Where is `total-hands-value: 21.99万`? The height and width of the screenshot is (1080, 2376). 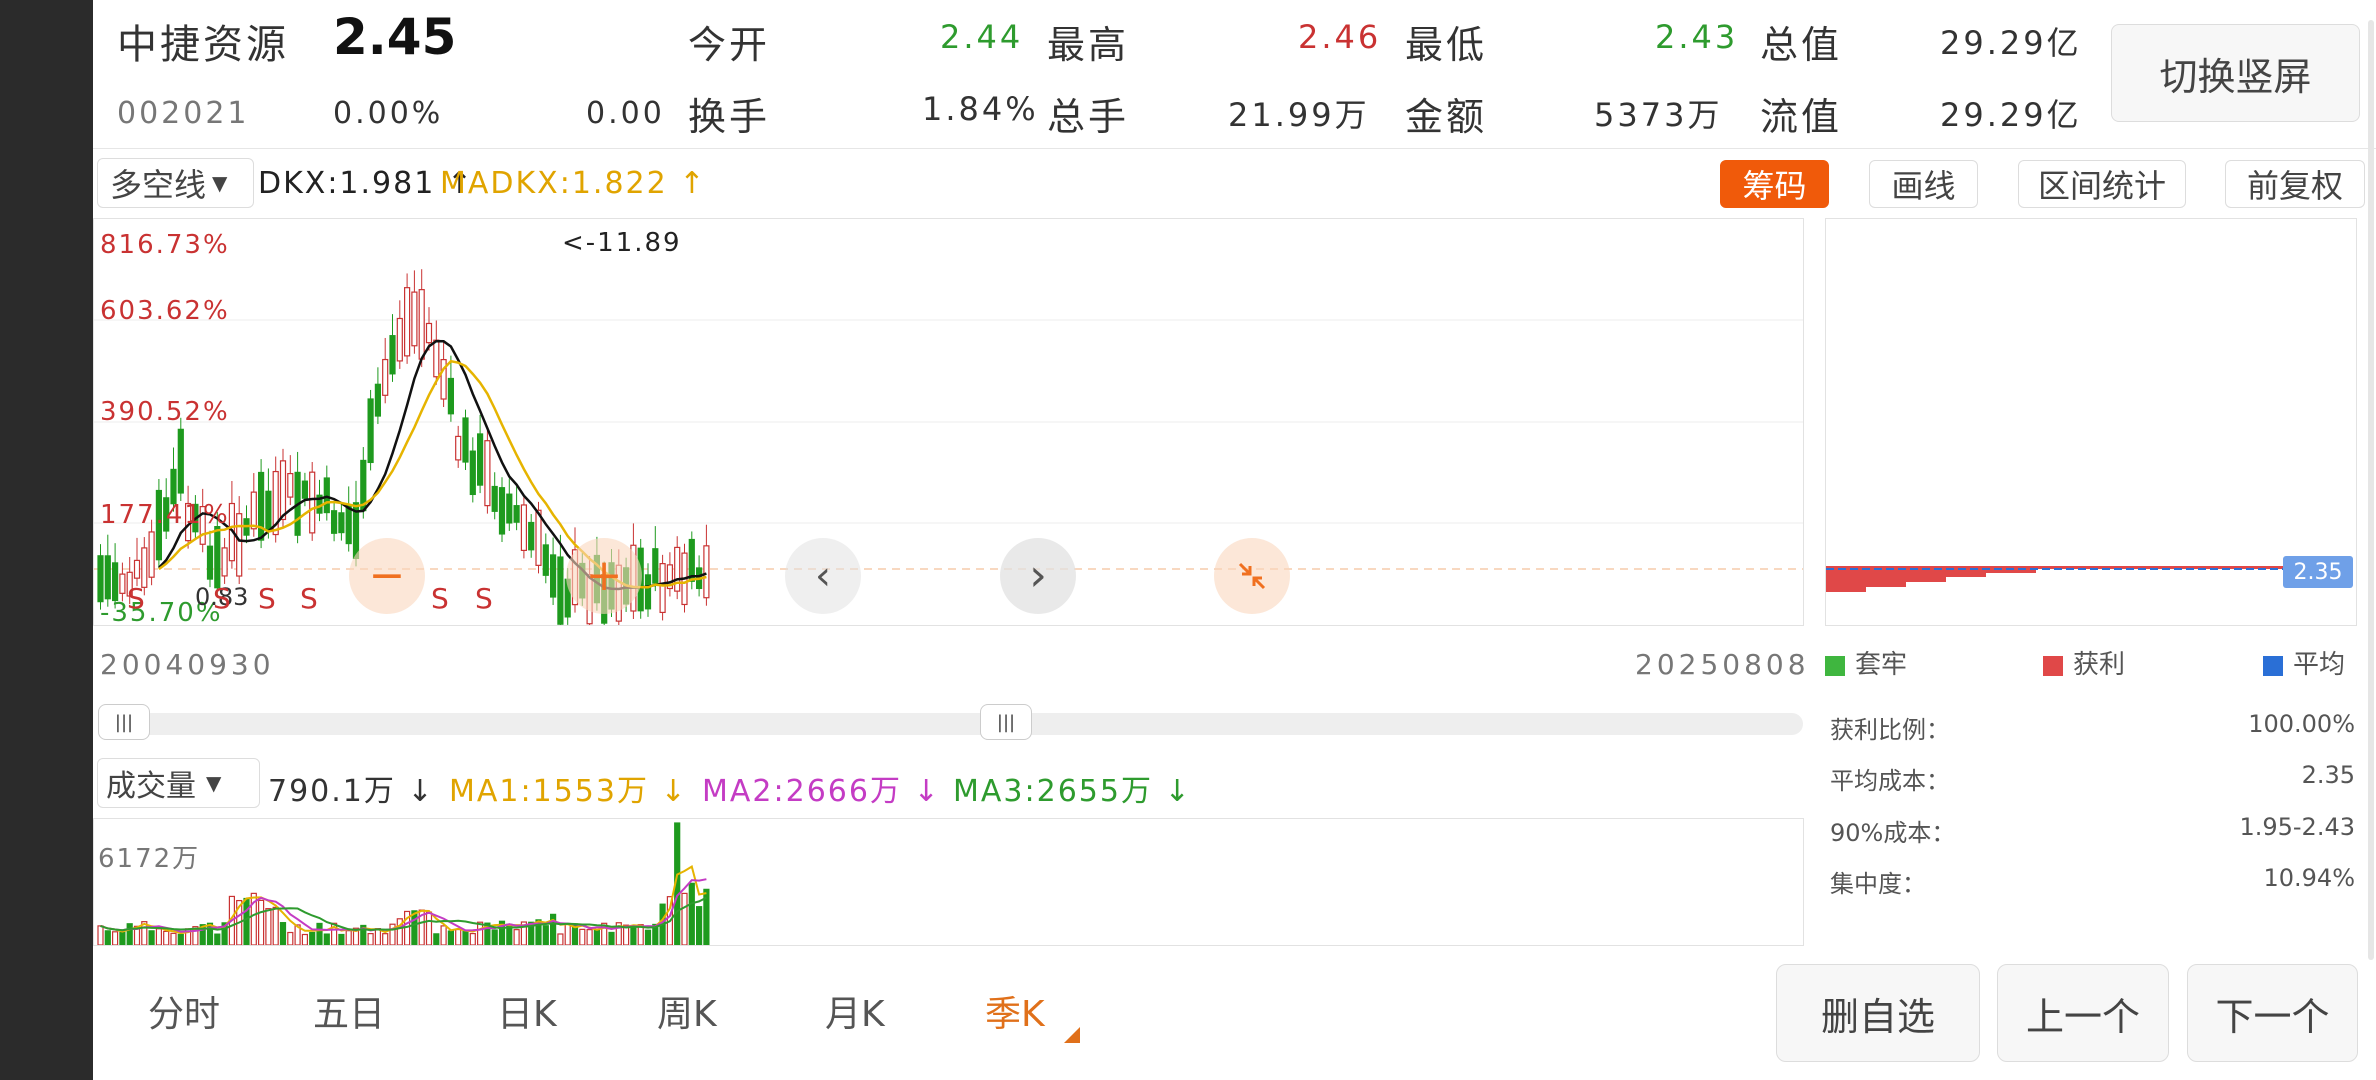
total-hands-value: 21.99万 is located at coordinates (1299, 115).